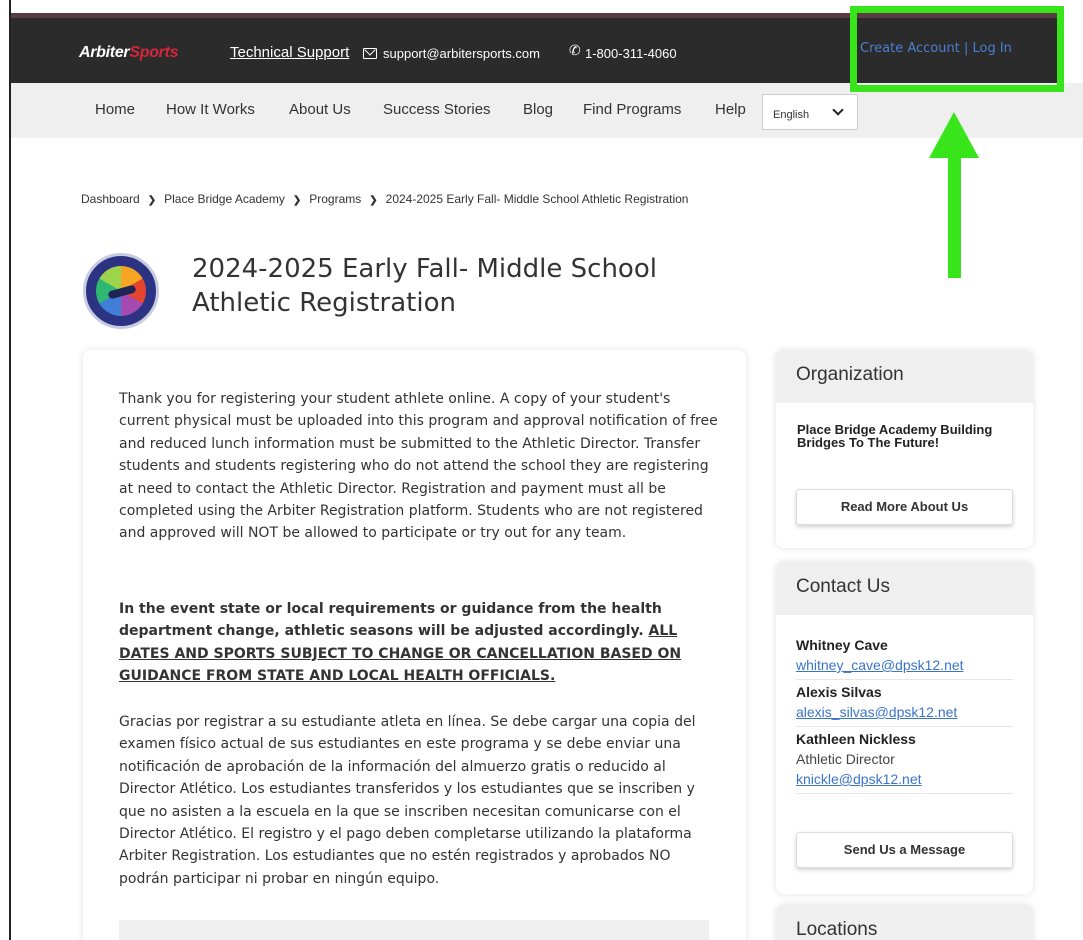  Describe the element at coordinates (904, 667) in the screenshot. I see `contact-email: whitney_cave@dpsk12.net` at that location.